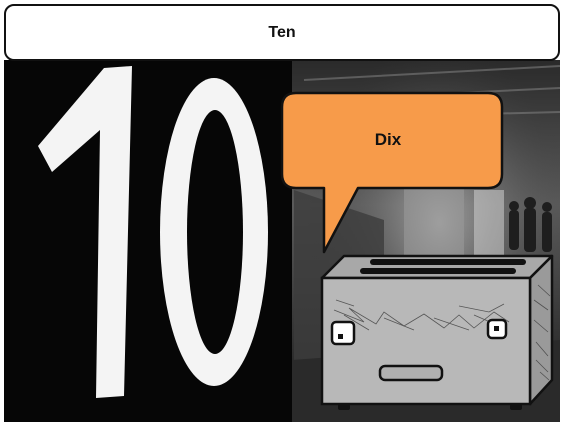  I want to click on title-bar: Ten, so click(282, 32).